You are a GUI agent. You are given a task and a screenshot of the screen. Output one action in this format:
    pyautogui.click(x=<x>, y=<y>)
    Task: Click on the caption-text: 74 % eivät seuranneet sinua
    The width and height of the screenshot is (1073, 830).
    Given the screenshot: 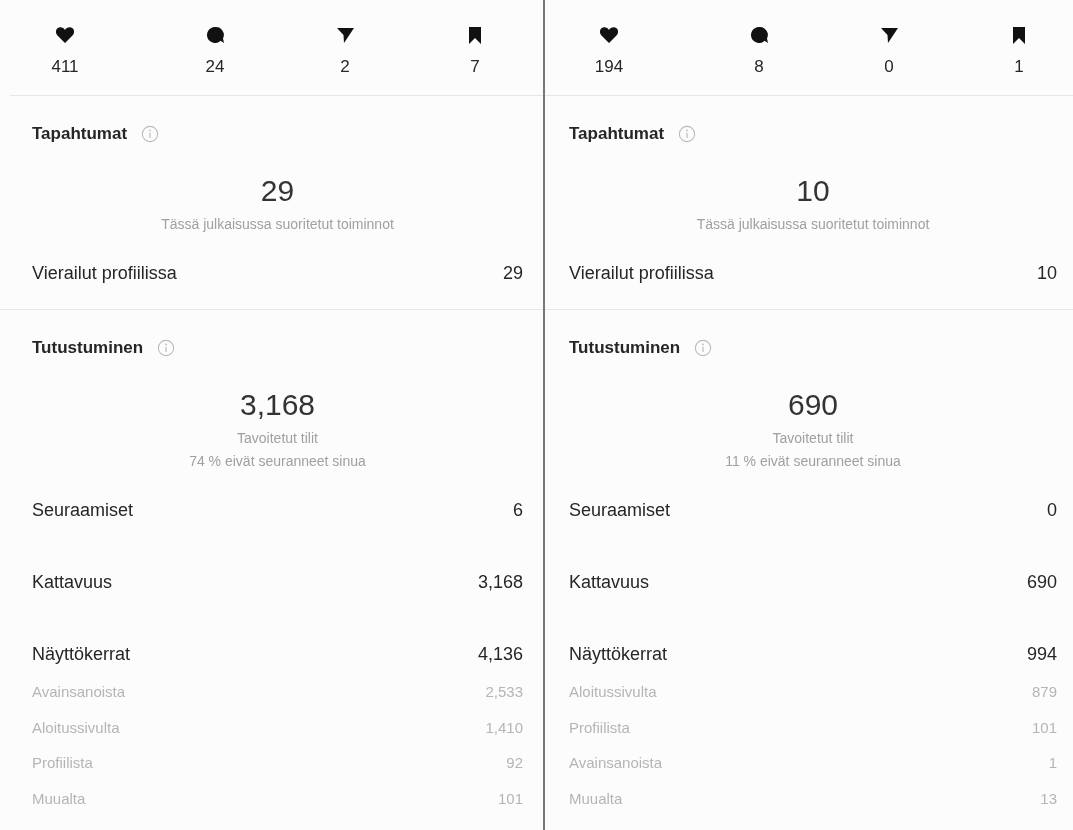 What is the action you would take?
    pyautogui.click(x=277, y=461)
    